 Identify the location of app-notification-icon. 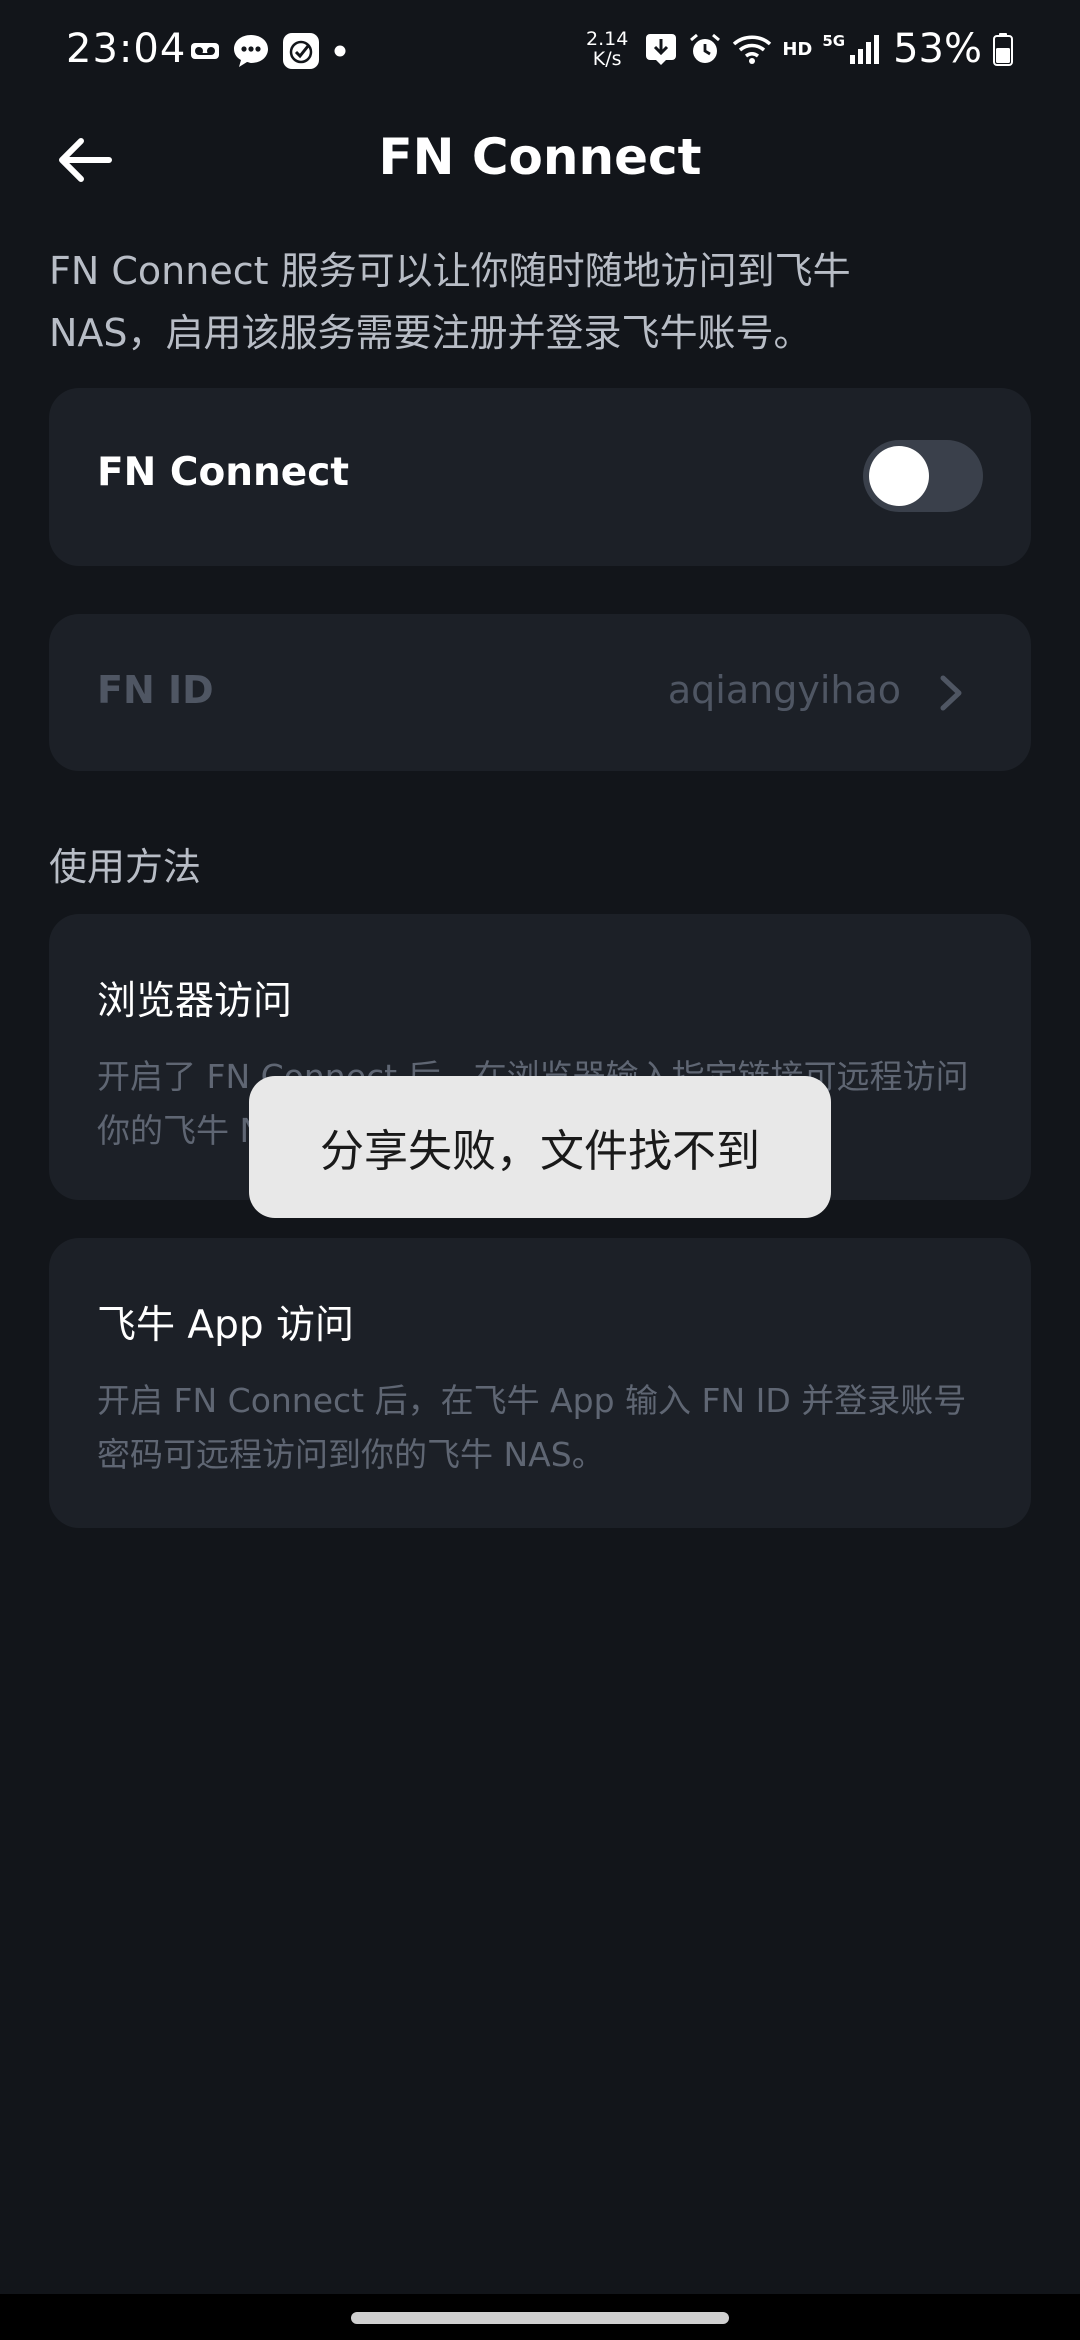
(301, 51).